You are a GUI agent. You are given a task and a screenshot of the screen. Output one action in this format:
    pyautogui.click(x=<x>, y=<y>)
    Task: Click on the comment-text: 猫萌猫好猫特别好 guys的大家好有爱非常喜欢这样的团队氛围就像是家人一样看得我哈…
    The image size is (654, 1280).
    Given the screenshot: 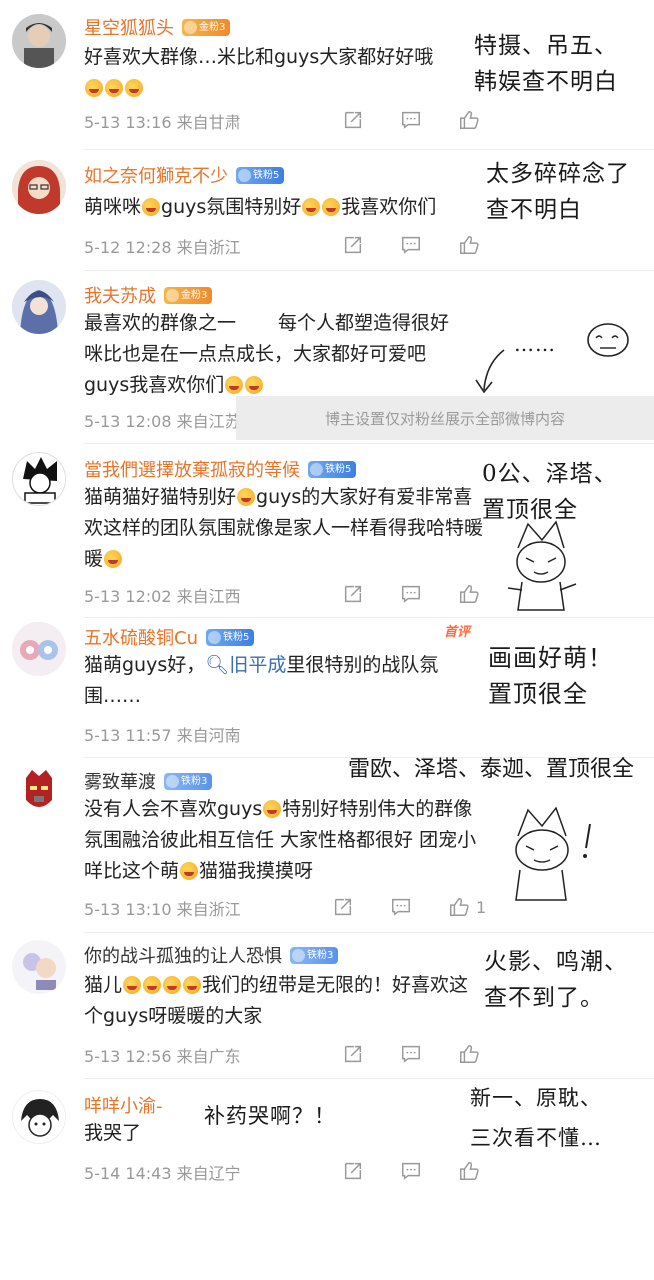 What is the action you would take?
    pyautogui.click(x=284, y=528)
    